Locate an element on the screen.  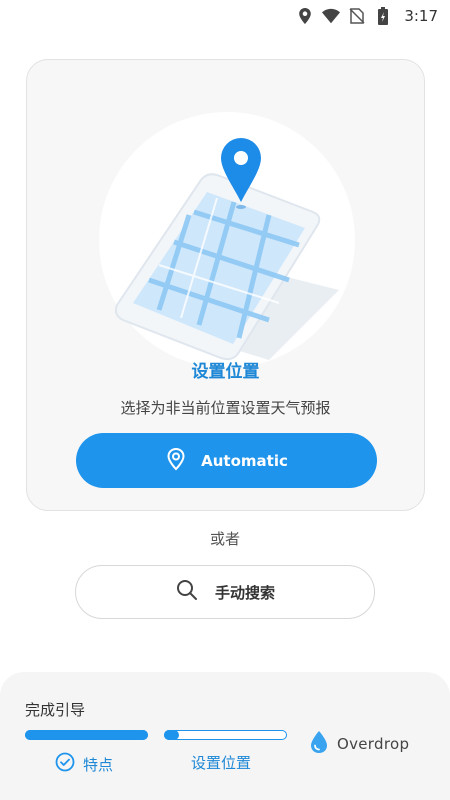
drop-logo-icon is located at coordinates (319, 744).